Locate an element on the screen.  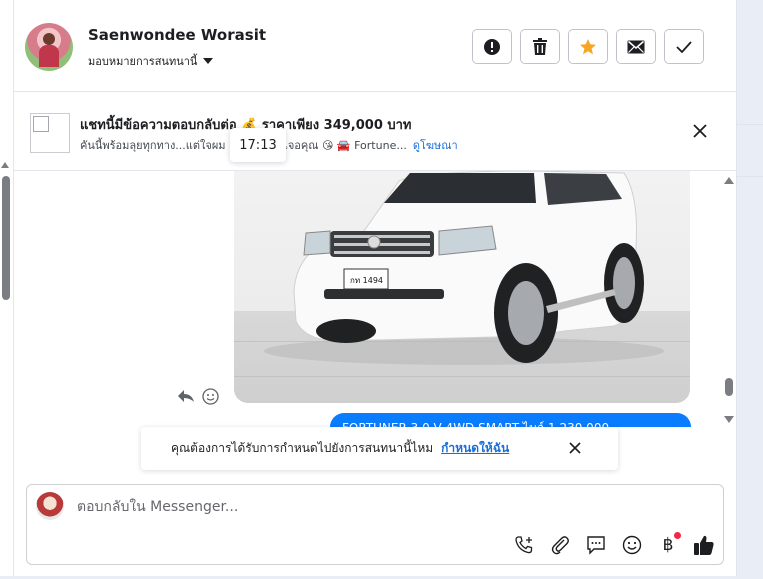
page-avatar is located at coordinates (50, 506).